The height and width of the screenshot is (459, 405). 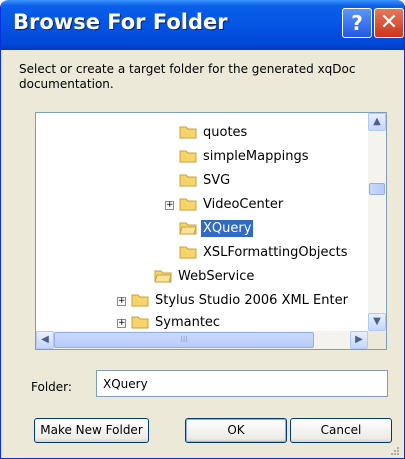 I want to click on scroll-right-icon: ▶, so click(x=359, y=340).